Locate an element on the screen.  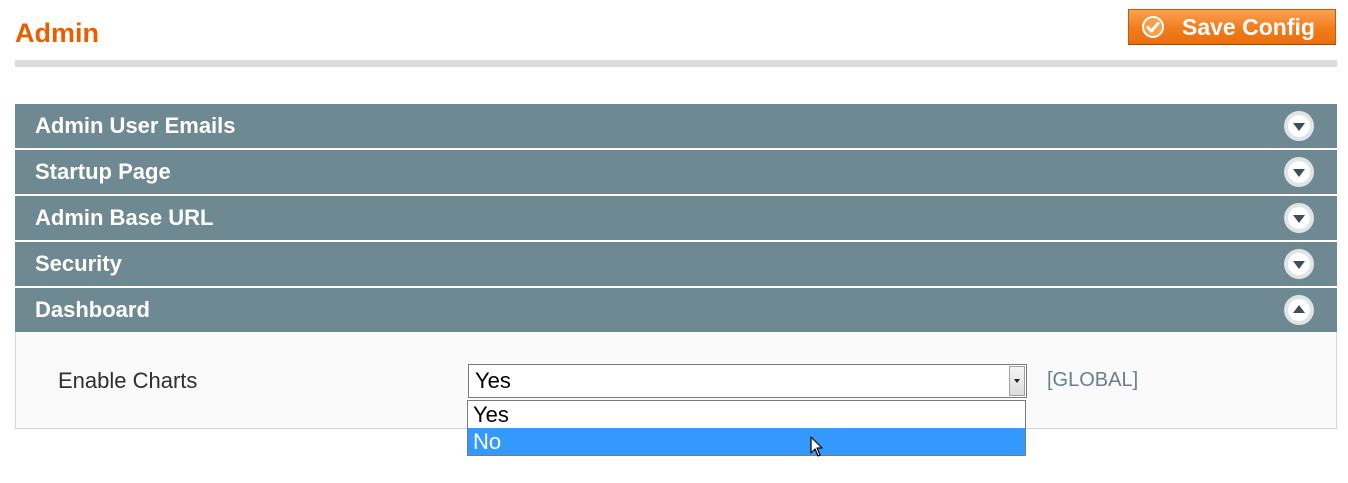
section-label: Admin Base URL is located at coordinates (124, 217).